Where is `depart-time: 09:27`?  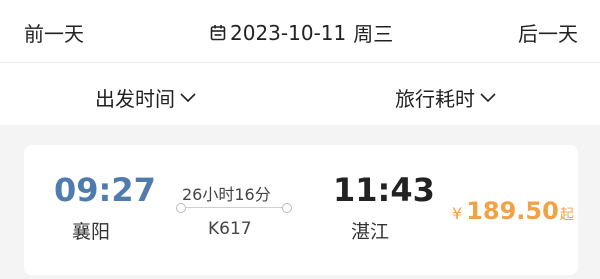 depart-time: 09:27 is located at coordinates (105, 190).